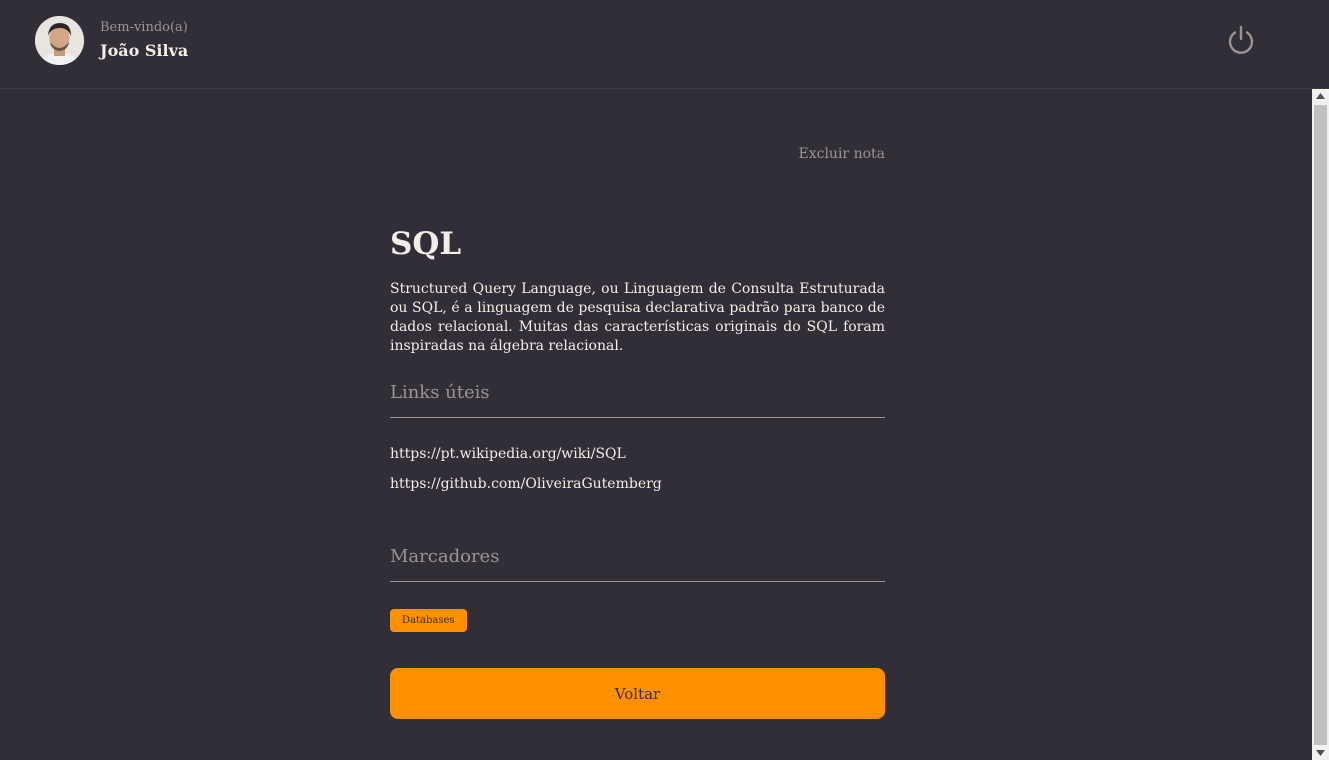  Describe the element at coordinates (842, 154) in the screenshot. I see `delete-note-button: Excluir nota` at that location.